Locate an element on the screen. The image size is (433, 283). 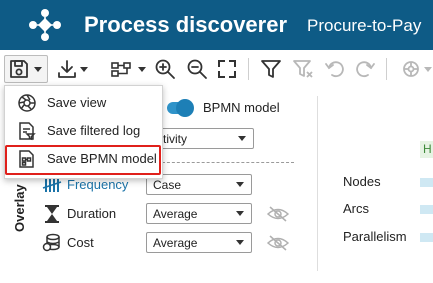
fullscreen-icon is located at coordinates (227, 69).